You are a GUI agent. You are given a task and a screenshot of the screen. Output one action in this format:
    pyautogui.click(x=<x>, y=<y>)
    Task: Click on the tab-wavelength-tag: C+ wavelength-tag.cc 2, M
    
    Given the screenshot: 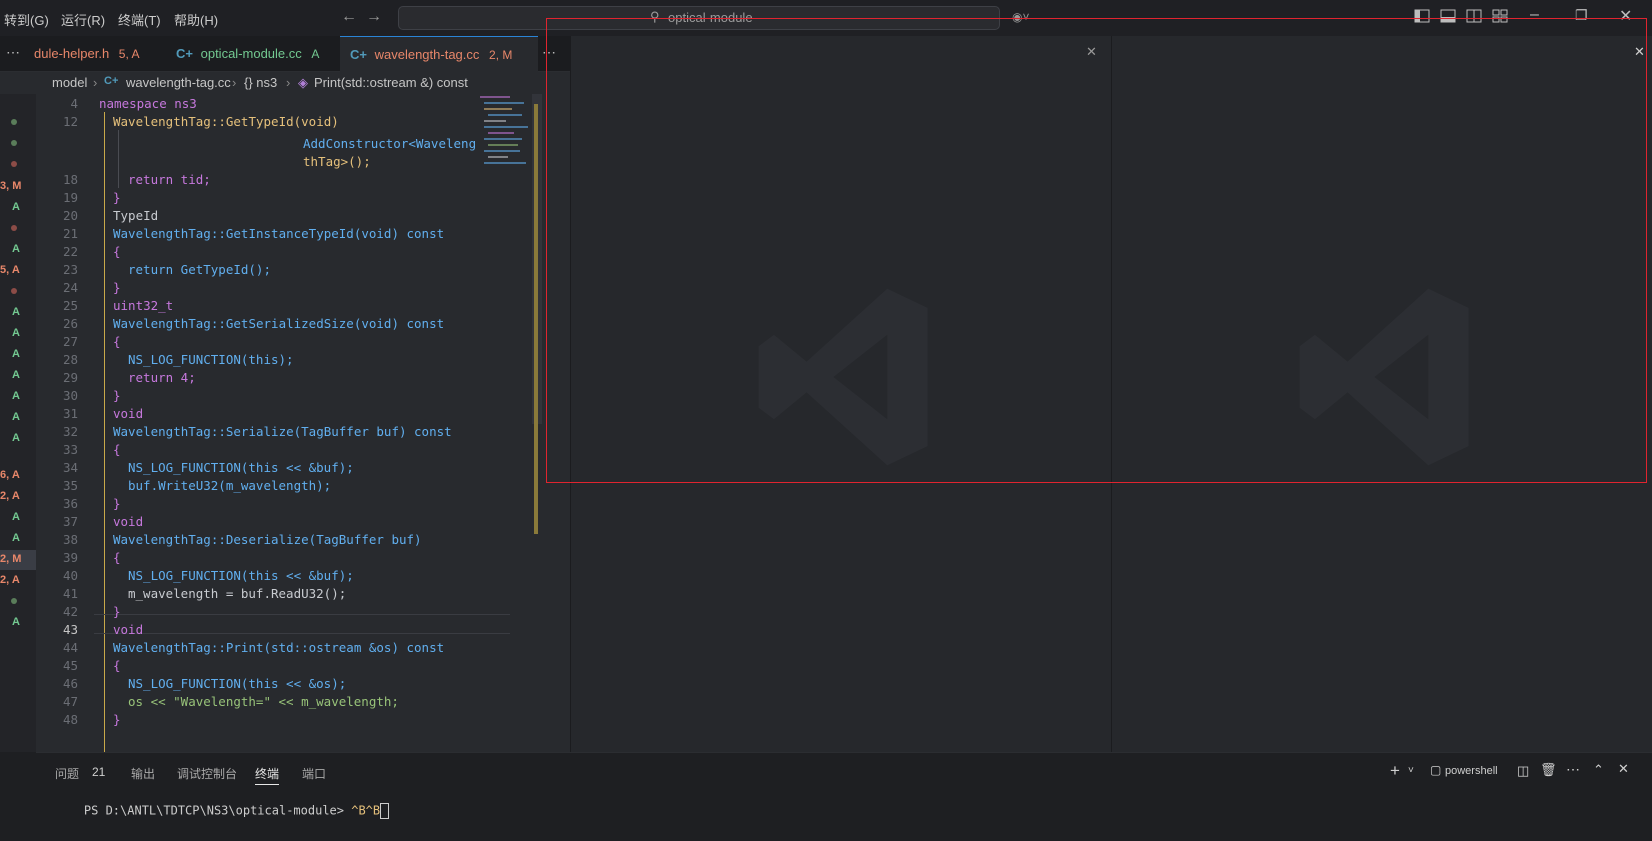 What is the action you would take?
    pyautogui.click(x=439, y=54)
    